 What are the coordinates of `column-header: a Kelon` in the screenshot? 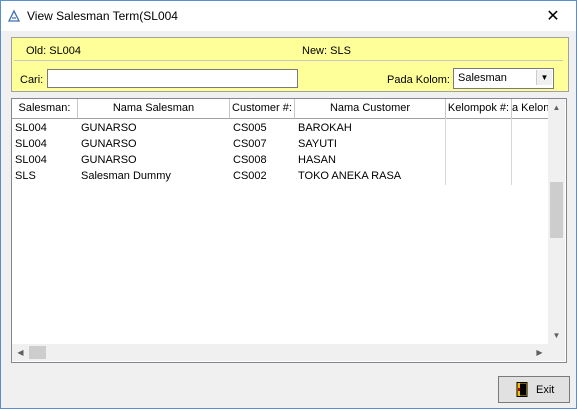 It's located at (530, 109).